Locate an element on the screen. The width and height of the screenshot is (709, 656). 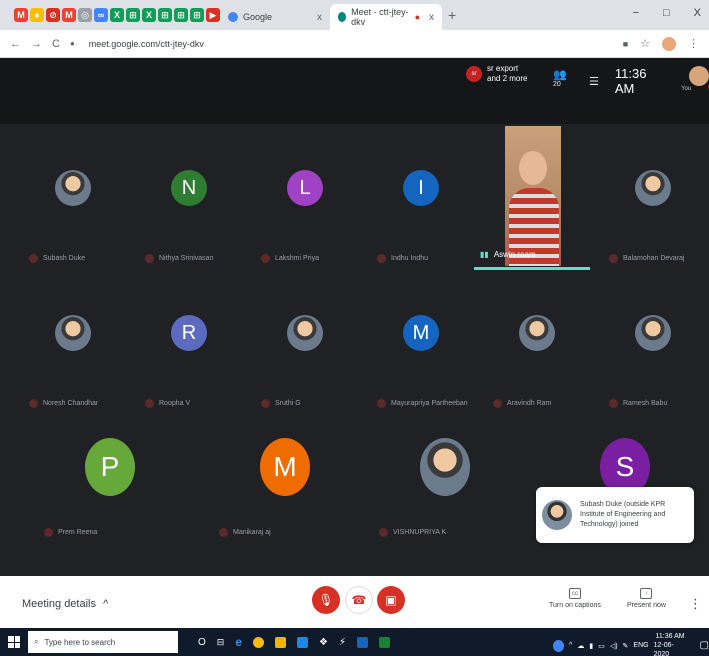
avatar: N is located at coordinates (189, 188).